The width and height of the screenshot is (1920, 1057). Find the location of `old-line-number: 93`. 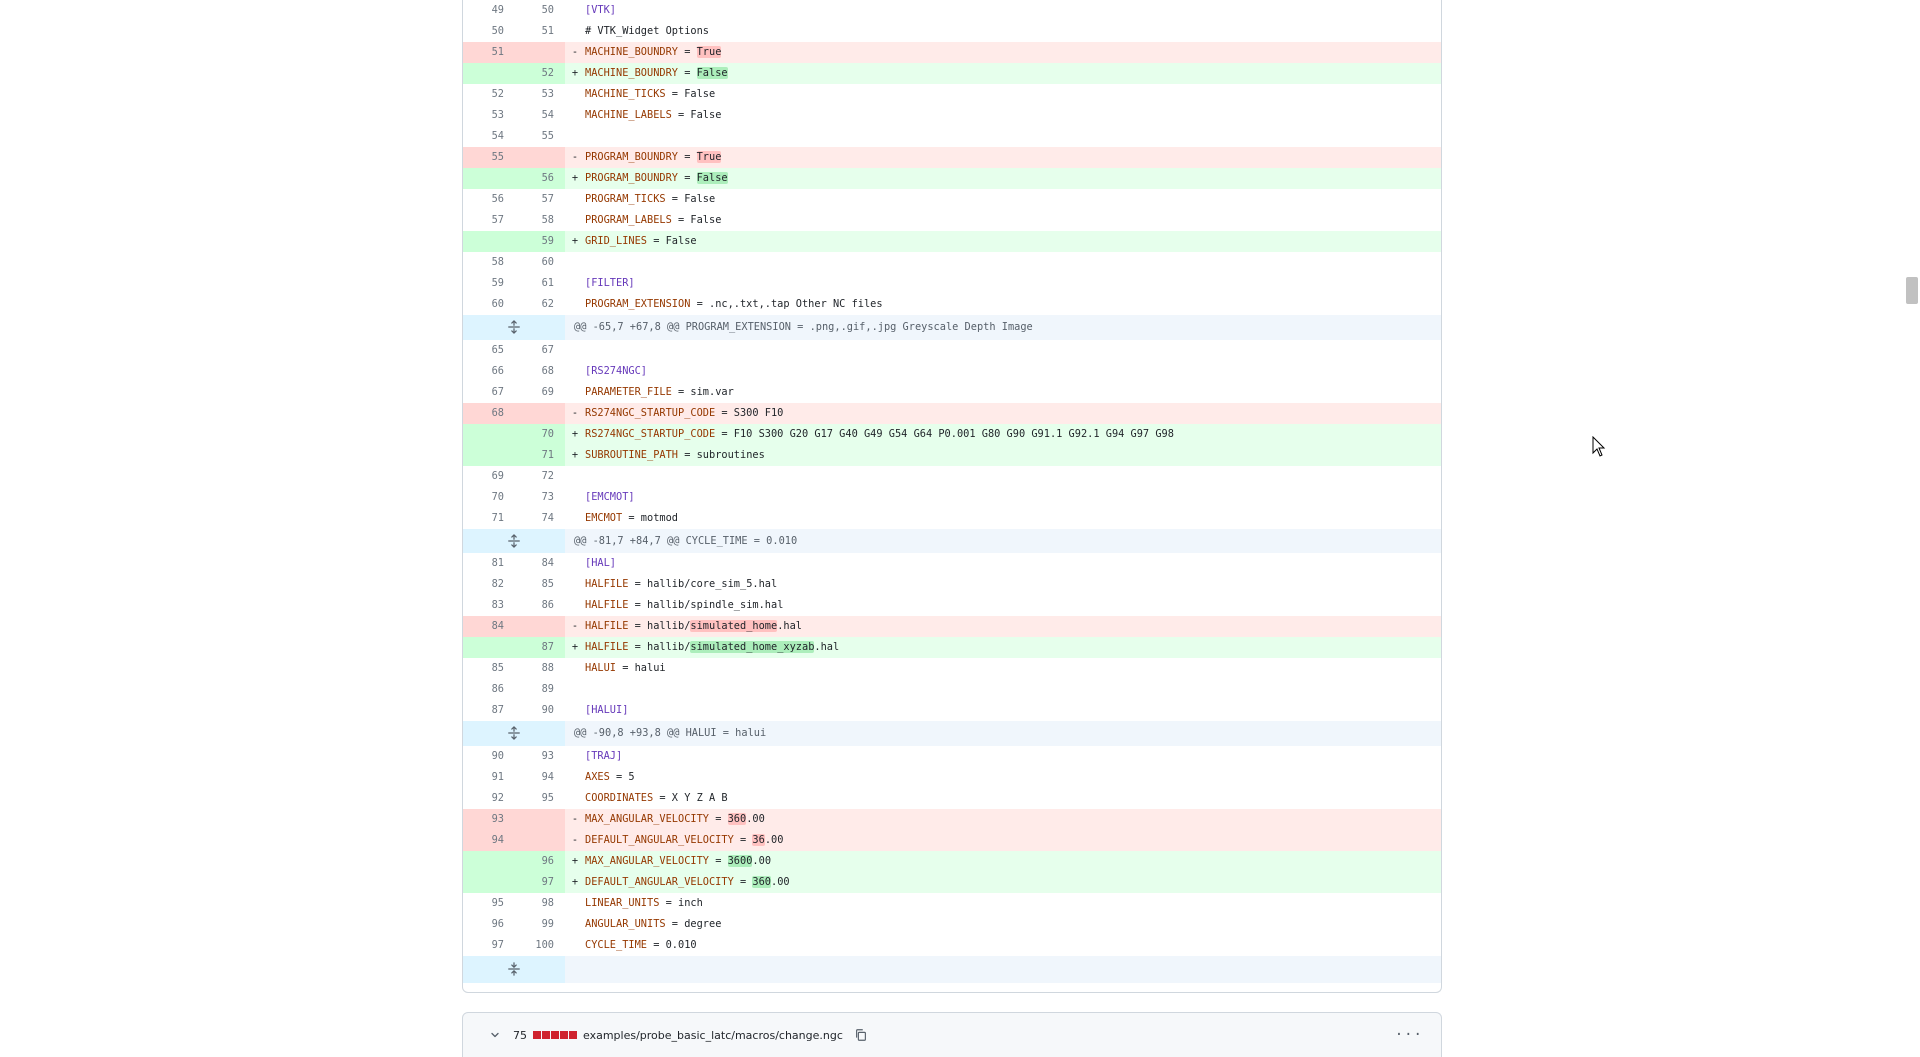

old-line-number: 93 is located at coordinates (488, 819).